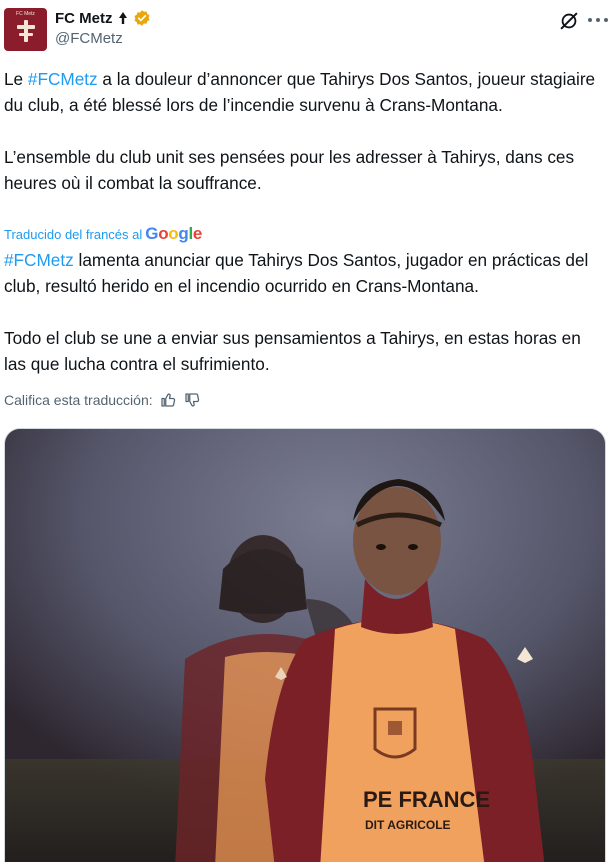 This screenshot has width=610, height=862. What do you see at coordinates (89, 38) in the screenshot?
I see `handle: @FCMetz` at bounding box center [89, 38].